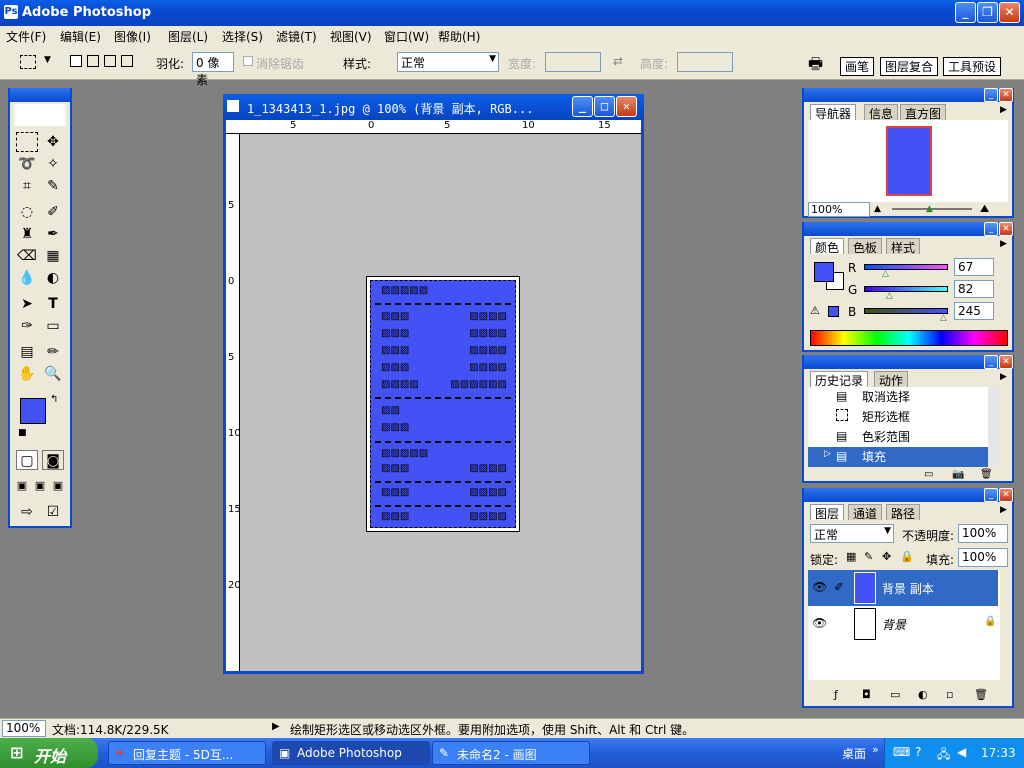  I want to click on dodge-icon: ◐, so click(53, 278).